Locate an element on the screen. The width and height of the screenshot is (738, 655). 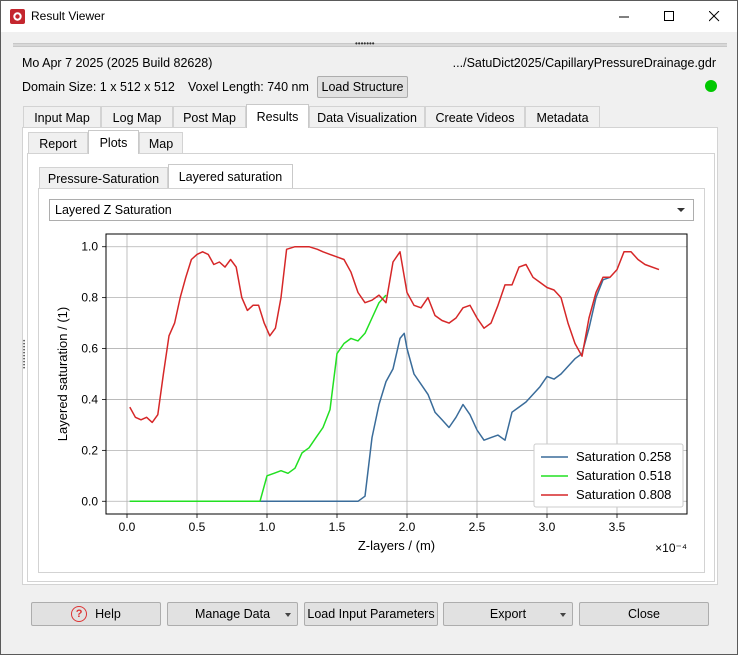
build-info: Mo Apr 7 2025 (2025 Build 82628) is located at coordinates (117, 63).